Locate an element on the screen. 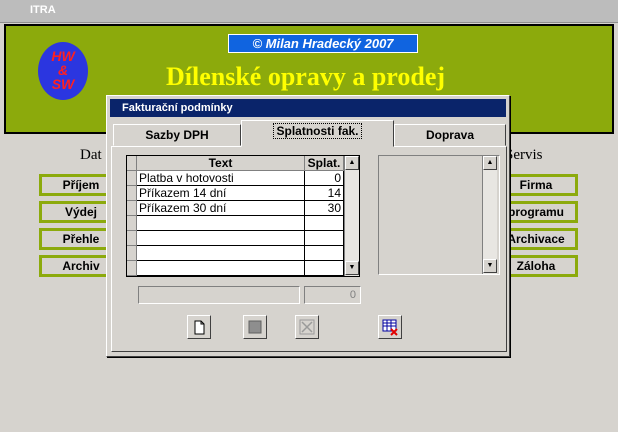  hw-sw-logo: HW & SW is located at coordinates (63, 71).